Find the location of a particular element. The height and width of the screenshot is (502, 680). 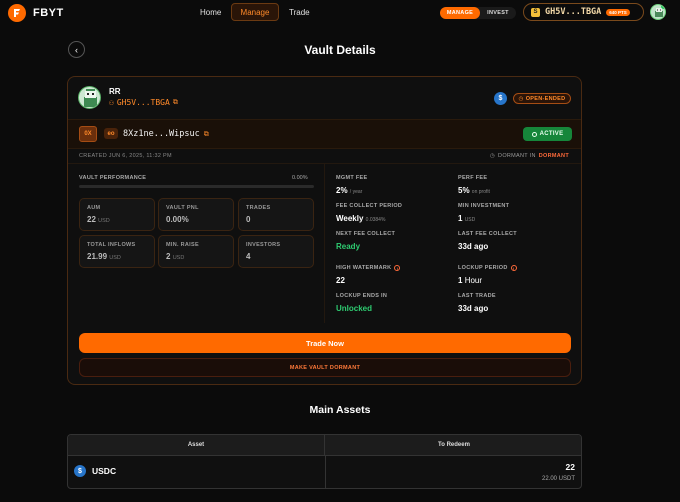

nav-manage-link: Manage is located at coordinates (255, 12).